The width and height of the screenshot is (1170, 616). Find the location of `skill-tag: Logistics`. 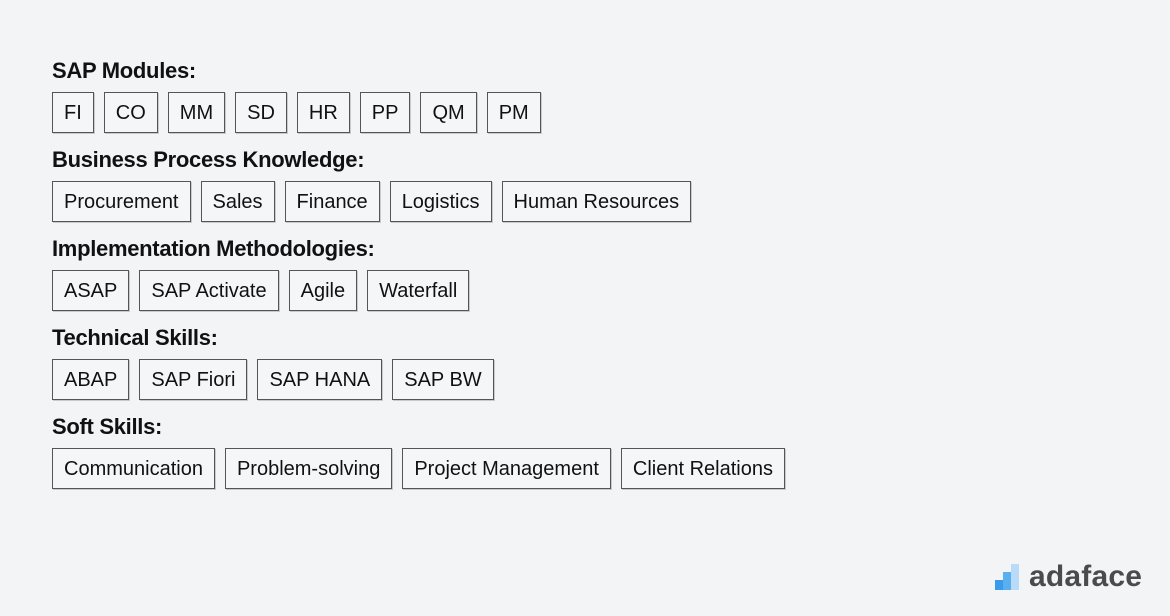

skill-tag: Logistics is located at coordinates (440, 201).